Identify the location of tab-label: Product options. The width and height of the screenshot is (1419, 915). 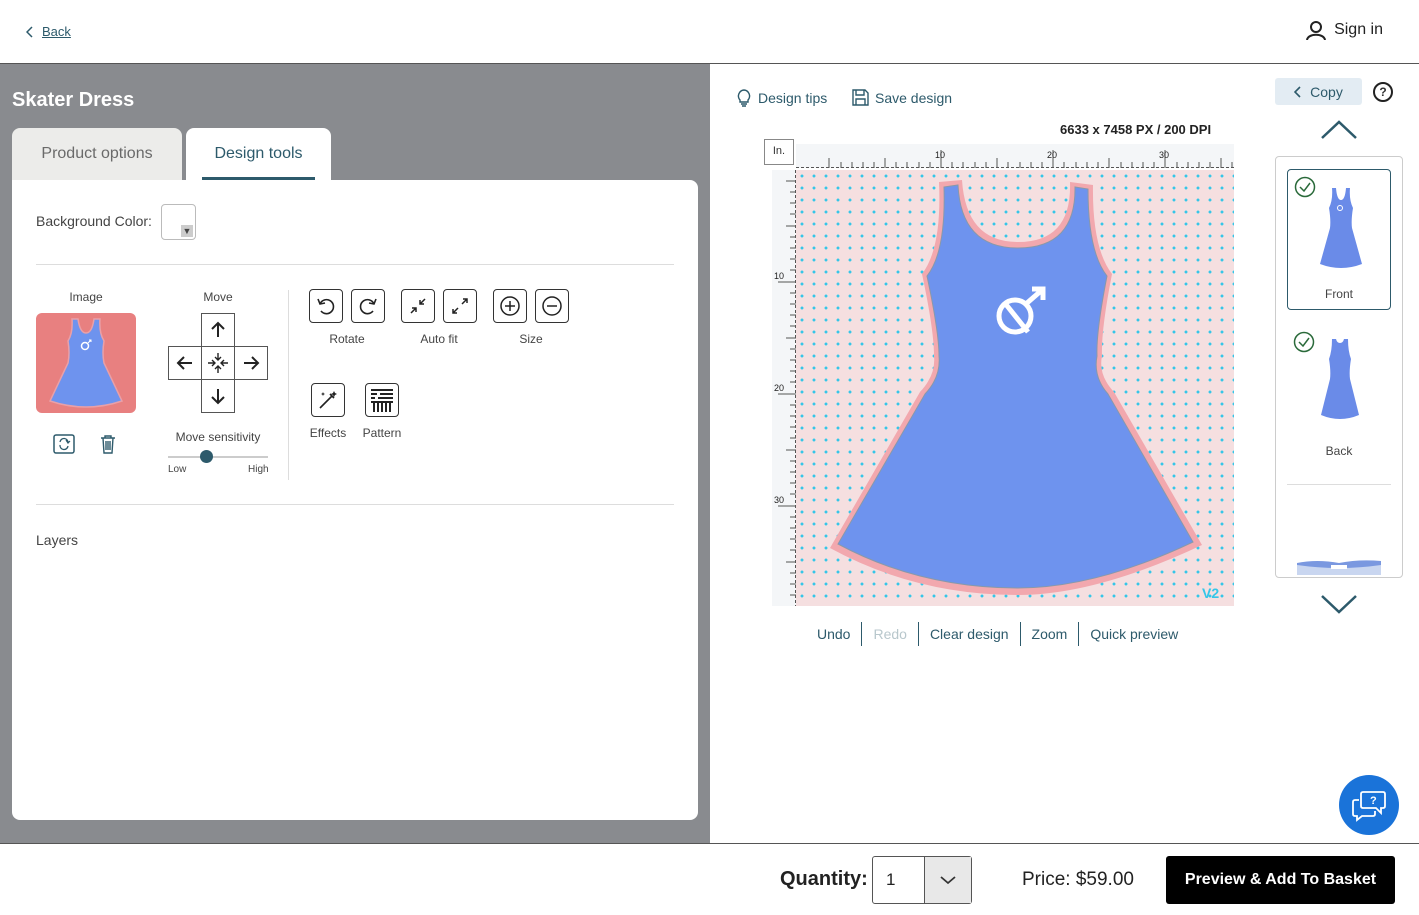
(97, 153).